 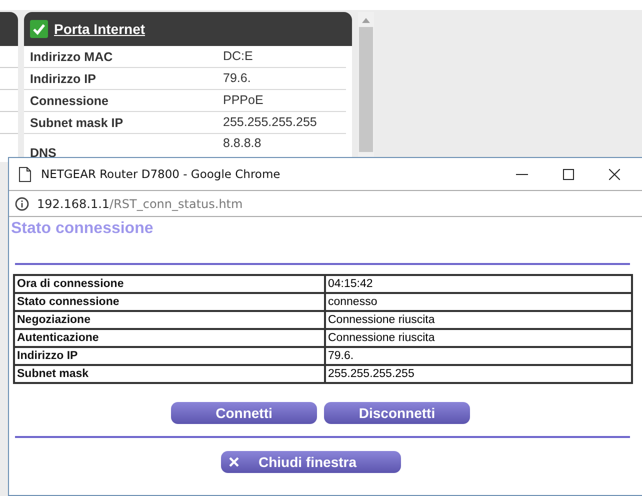 I want to click on page-heading: Stato connessione, so click(x=82, y=229).